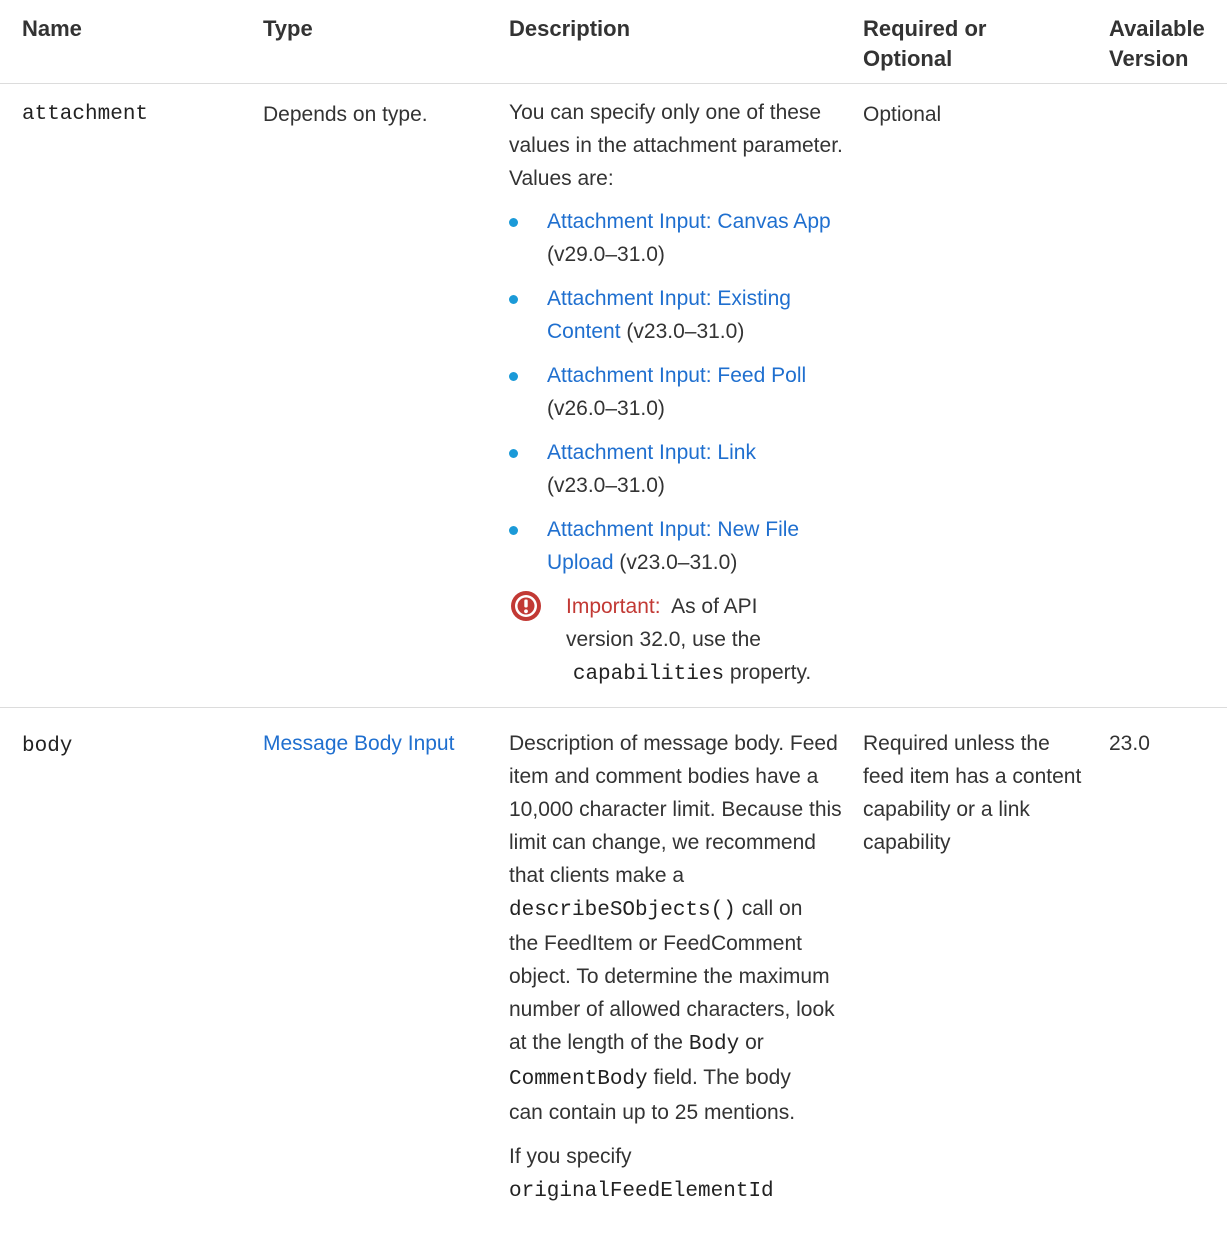 This screenshot has height=1247, width=1227. Describe the element at coordinates (52, 28) in the screenshot. I see `header-name: Name` at that location.